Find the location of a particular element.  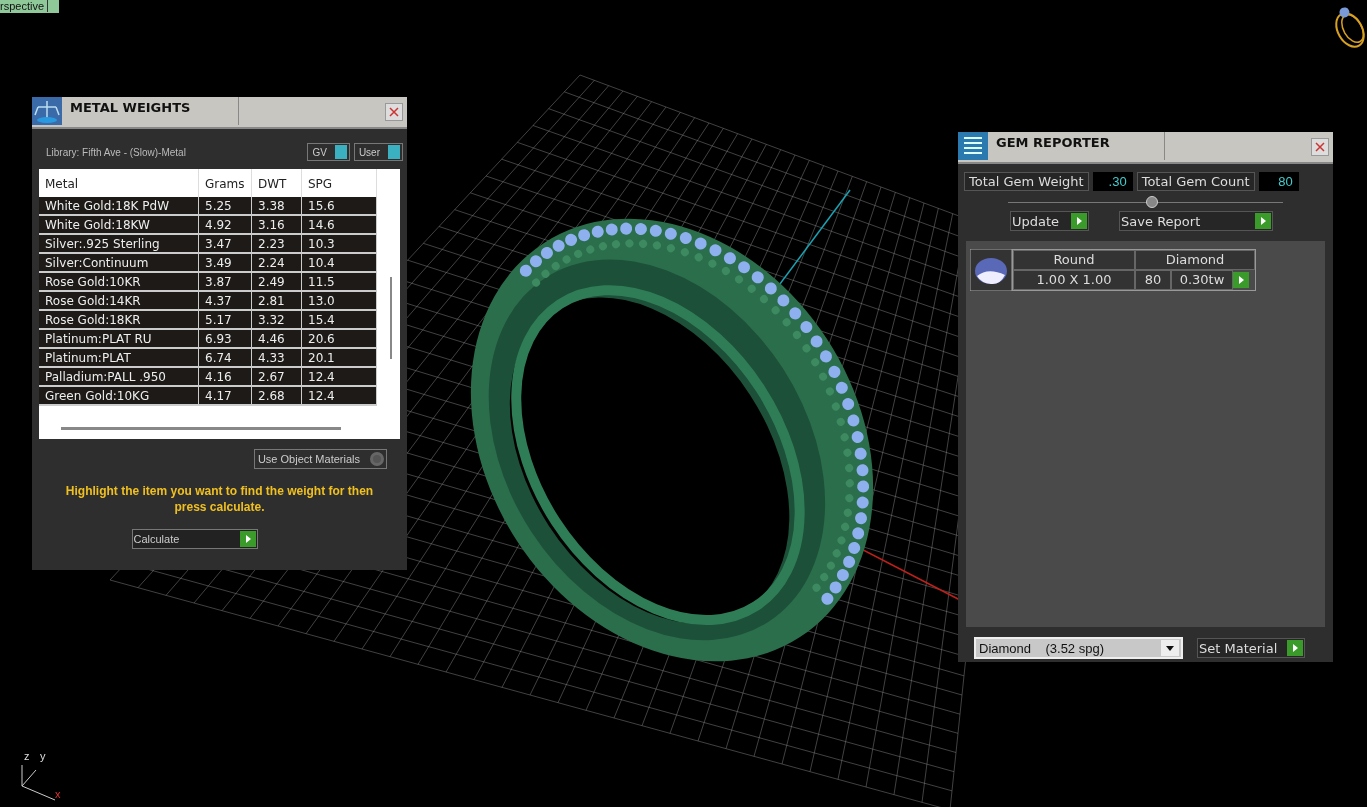

axis-label: x is located at coordinates (58, 794).